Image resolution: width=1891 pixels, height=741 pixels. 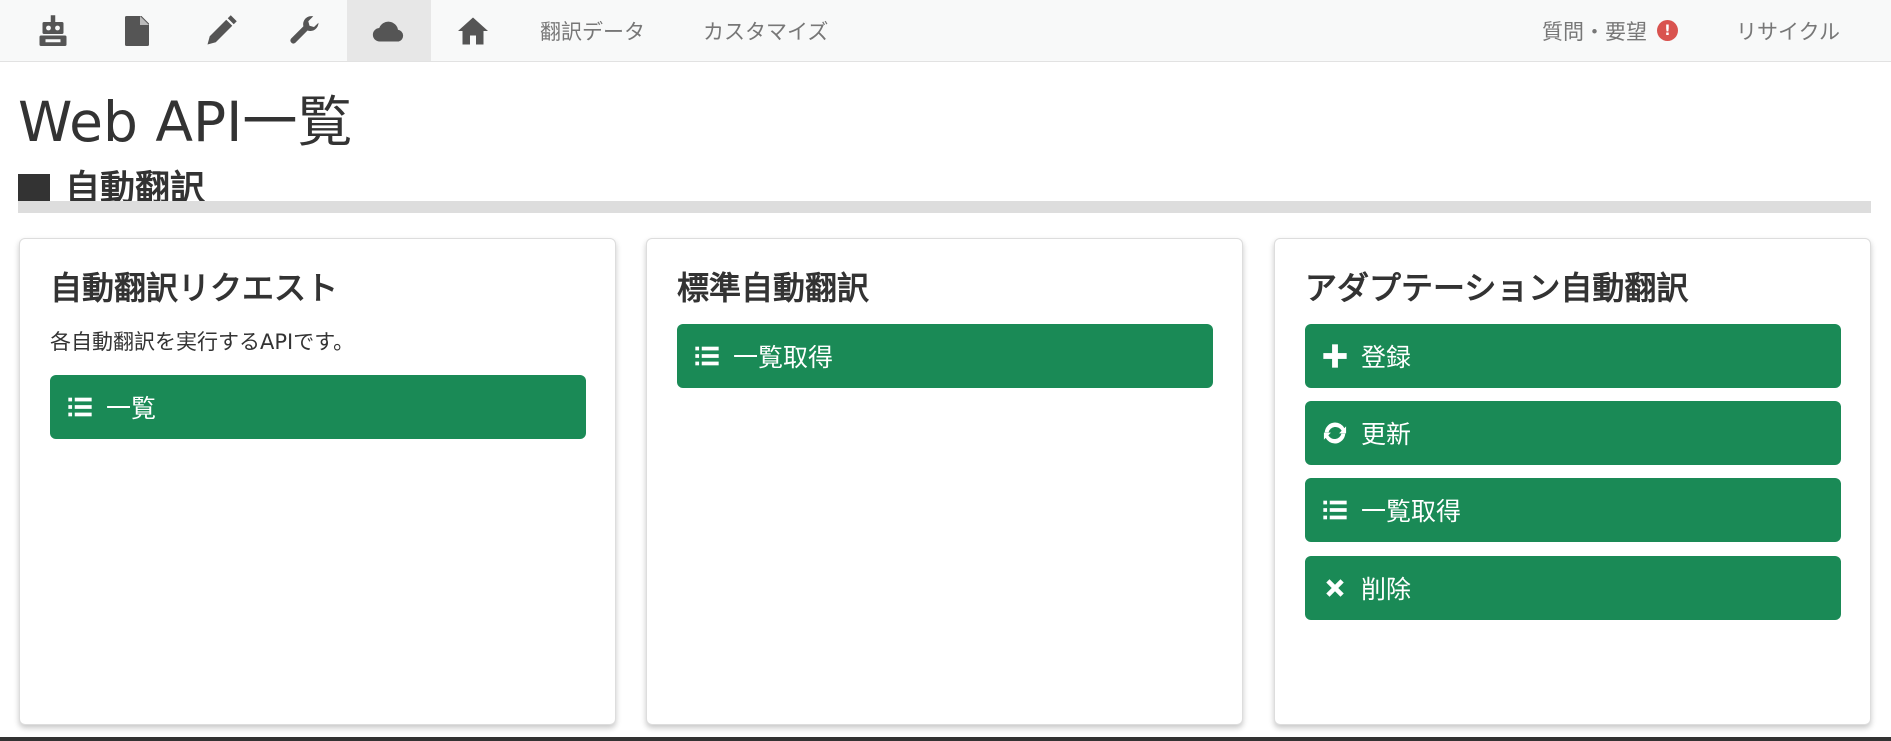 What do you see at coordinates (1573, 433) in the screenshot?
I see `adaptation-update-button: 更新` at bounding box center [1573, 433].